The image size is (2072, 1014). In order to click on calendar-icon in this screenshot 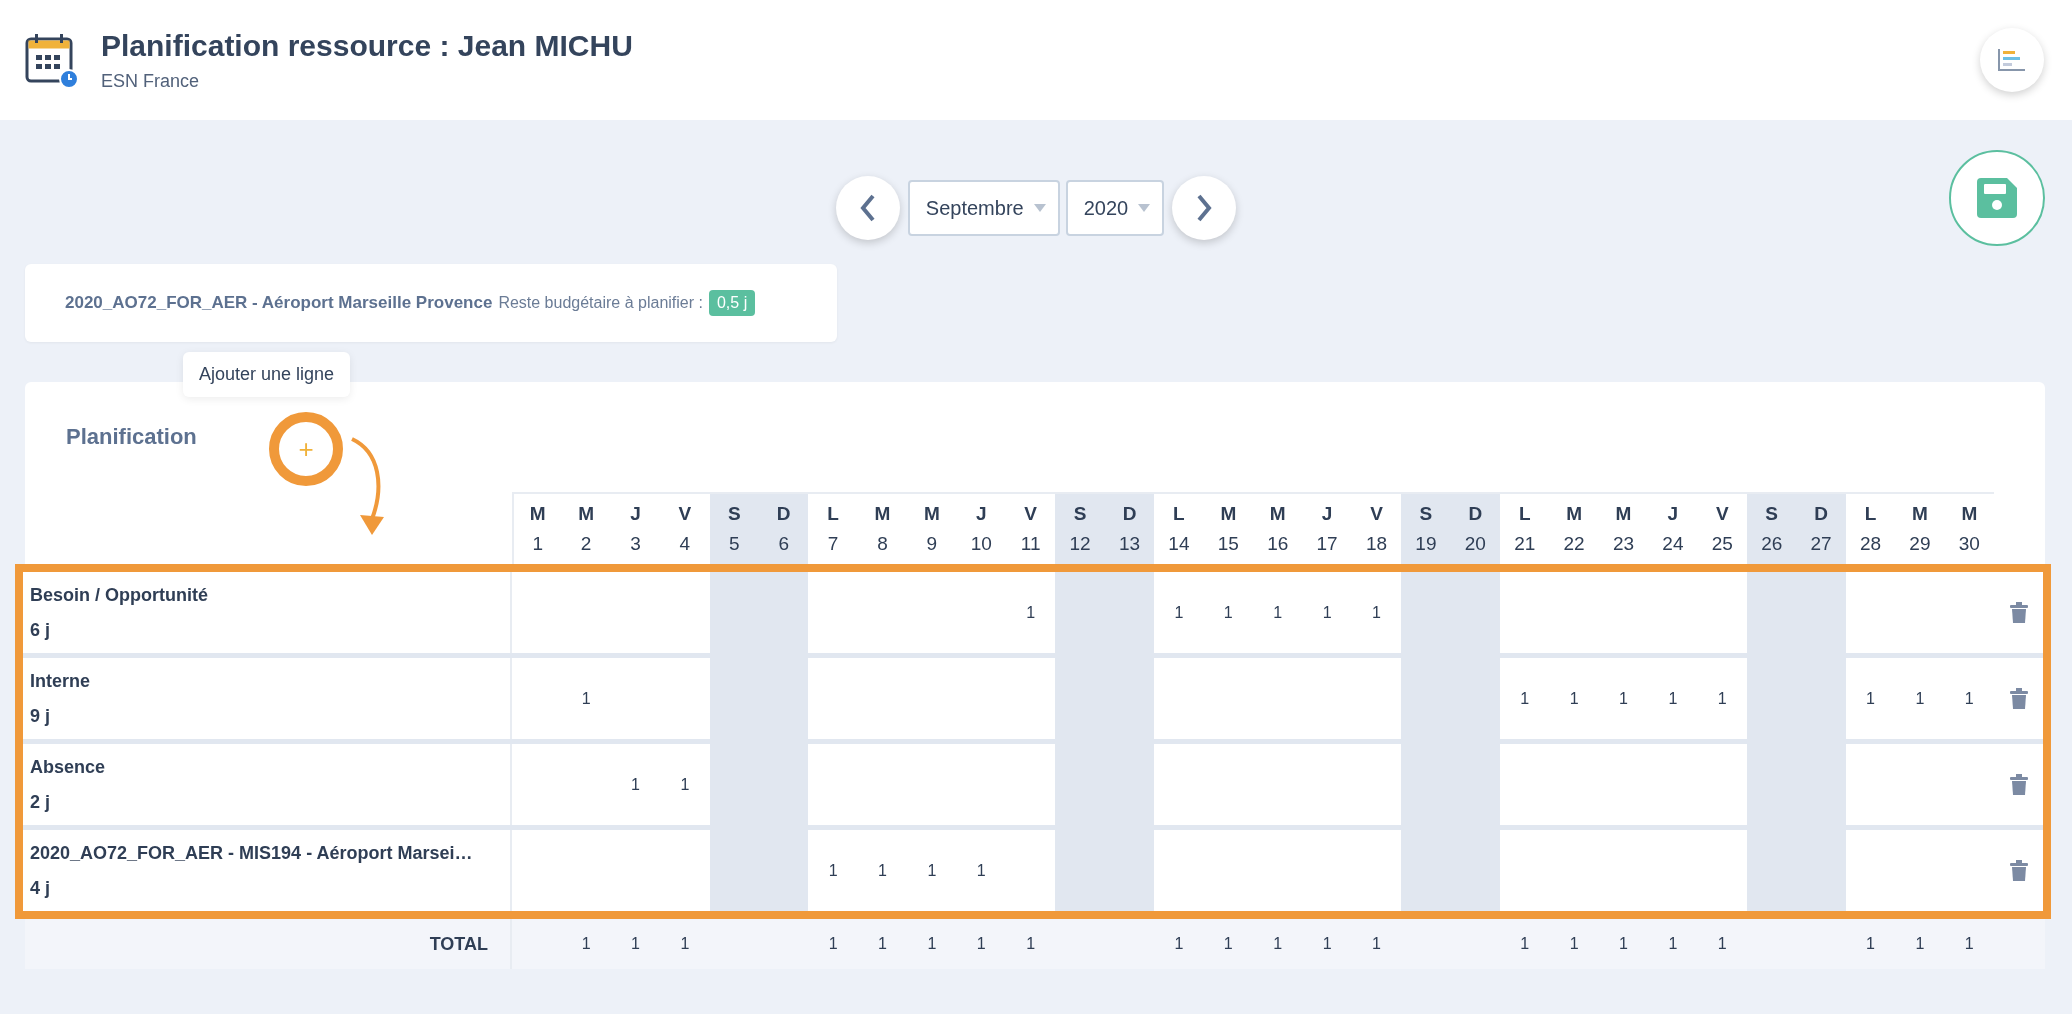, I will do `click(52, 60)`.